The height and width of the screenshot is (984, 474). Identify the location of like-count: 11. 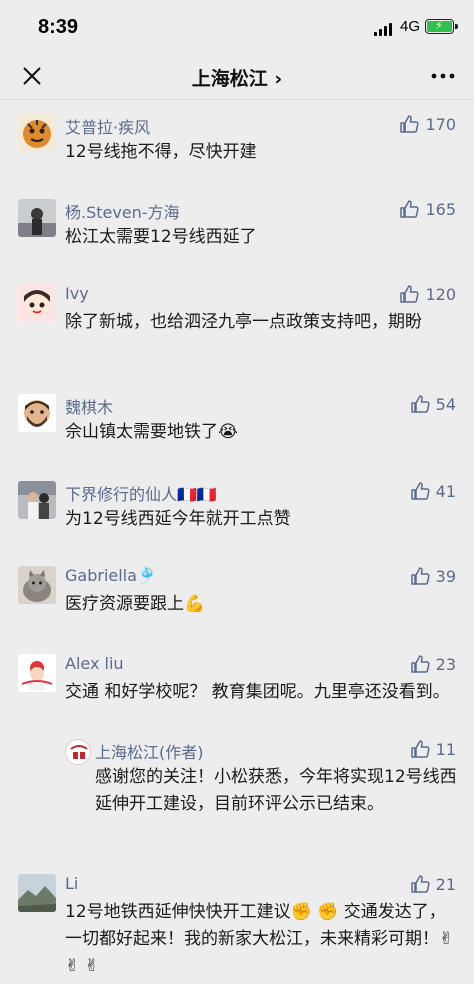
(445, 749).